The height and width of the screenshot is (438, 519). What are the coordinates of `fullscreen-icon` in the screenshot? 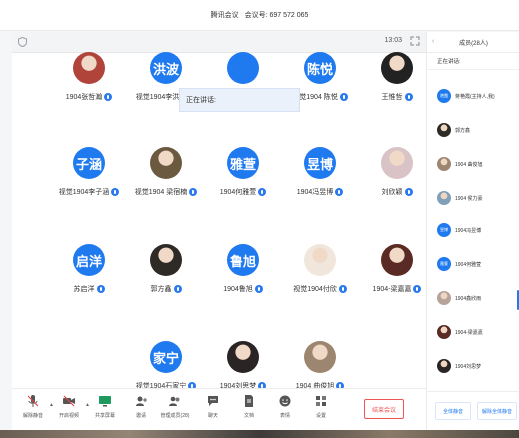 It's located at (415, 41).